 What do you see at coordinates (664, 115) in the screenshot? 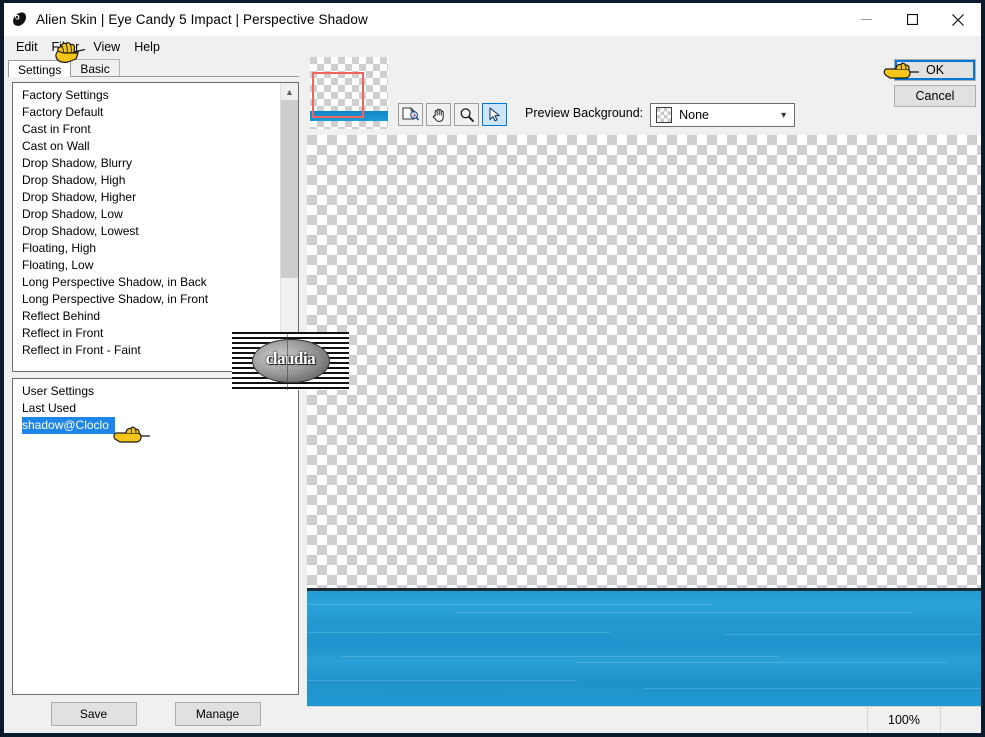
I see `preview-background-swatch` at bounding box center [664, 115].